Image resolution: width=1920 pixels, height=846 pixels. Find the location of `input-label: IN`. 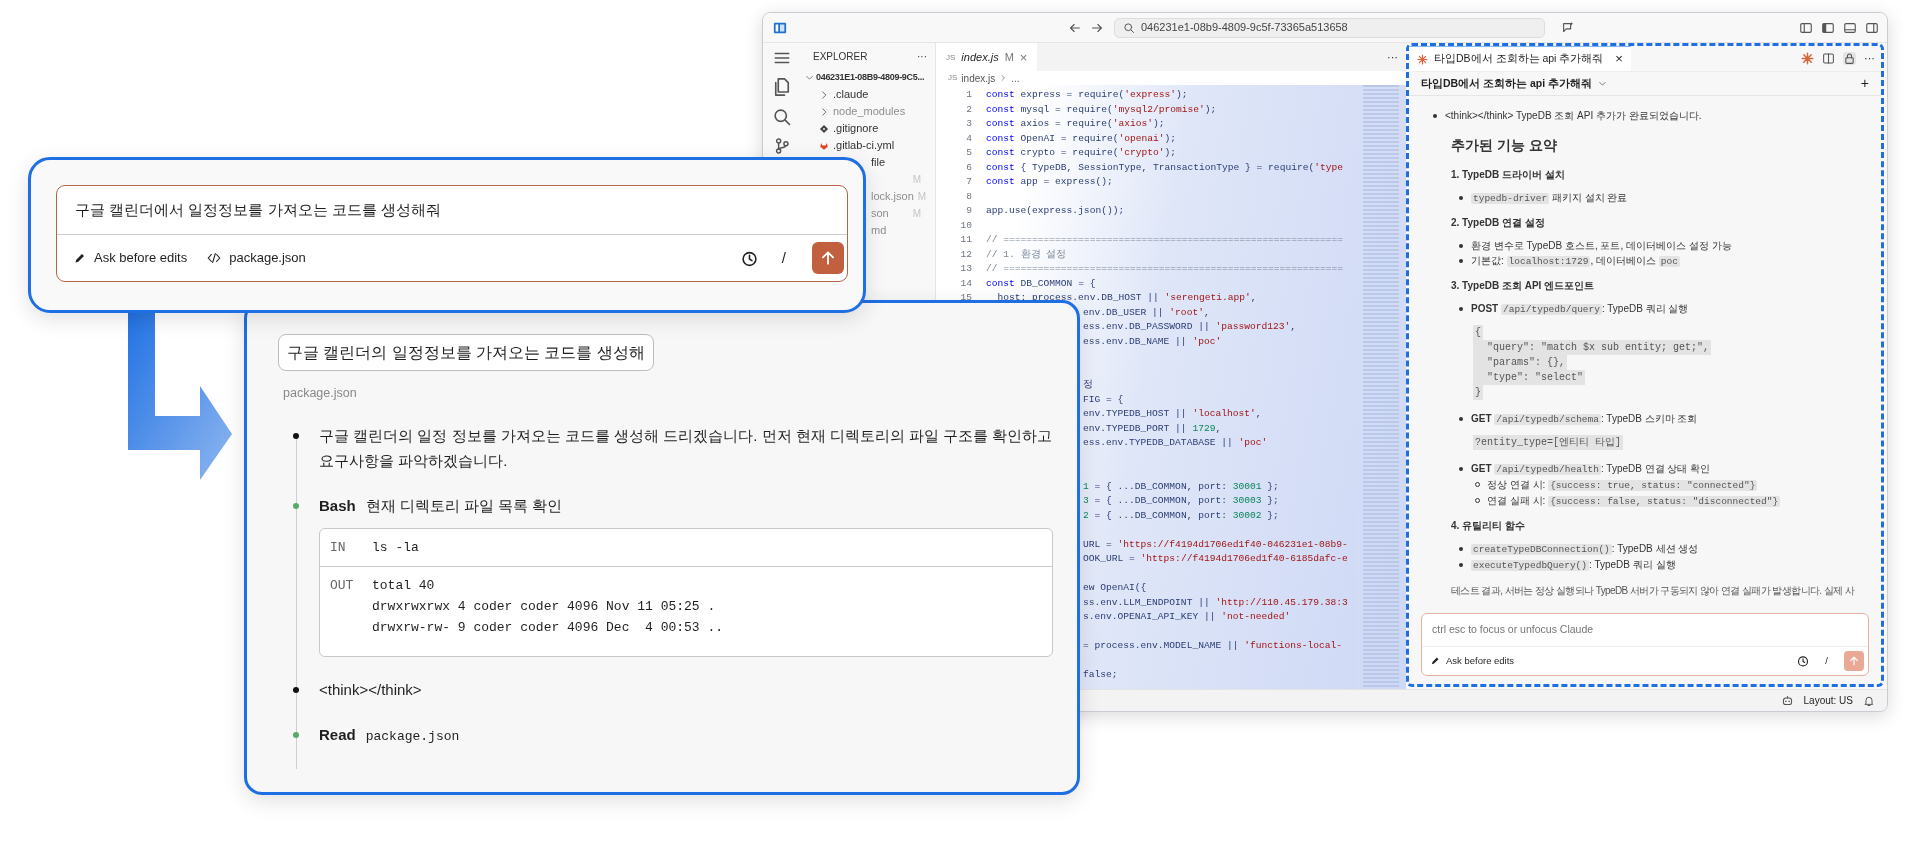

input-label: IN is located at coordinates (338, 548).